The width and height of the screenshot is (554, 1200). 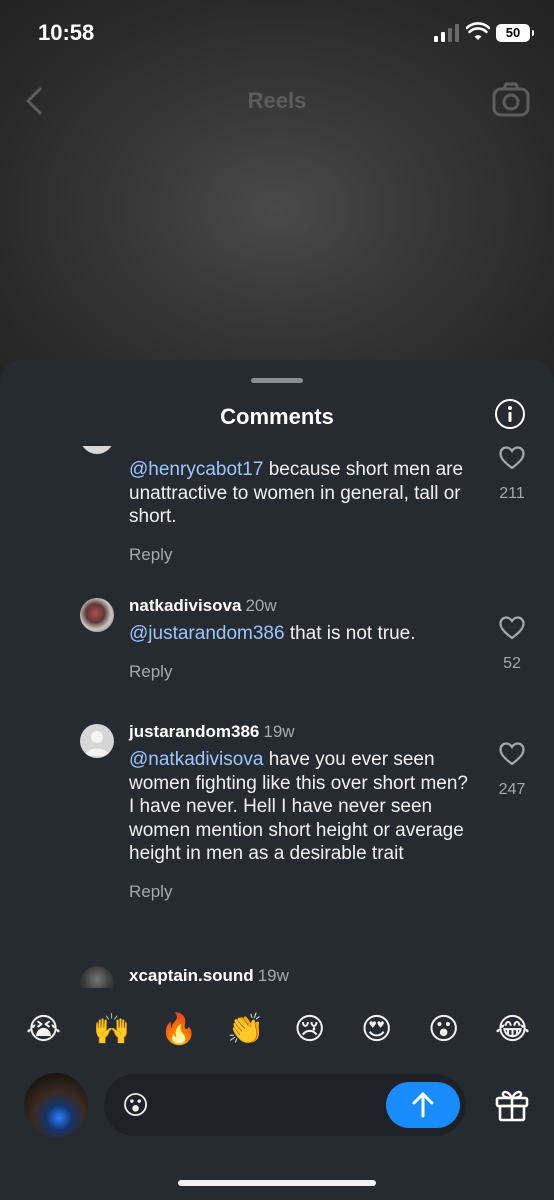 I want to click on cellular-signal-icon, so click(x=446, y=33).